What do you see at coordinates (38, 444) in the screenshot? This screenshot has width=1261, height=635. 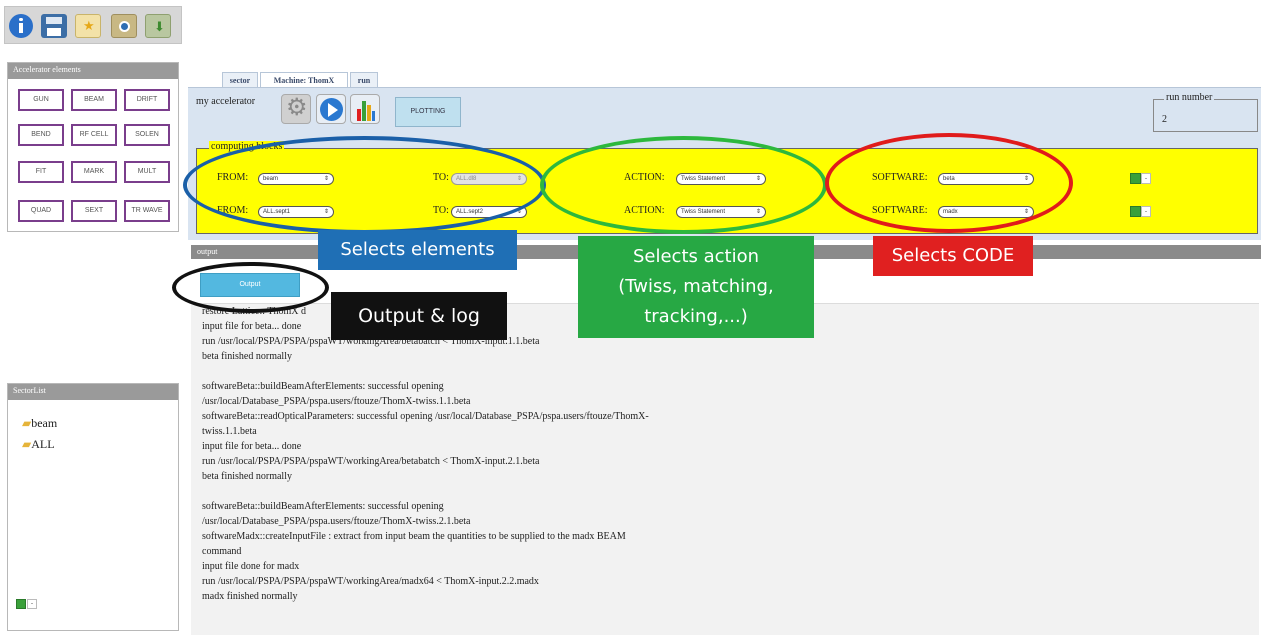 I see `sector-item-all: ▰ALL` at bounding box center [38, 444].